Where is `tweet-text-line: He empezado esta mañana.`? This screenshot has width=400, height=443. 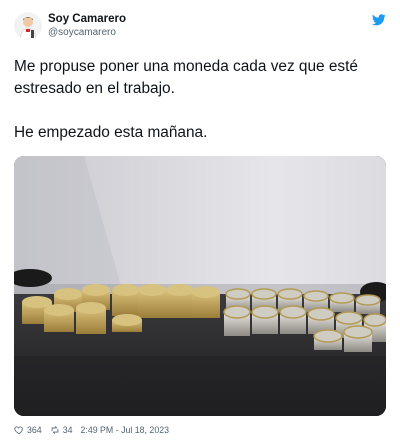
tweet-text-line: He empezado esta mañana. is located at coordinates (111, 132).